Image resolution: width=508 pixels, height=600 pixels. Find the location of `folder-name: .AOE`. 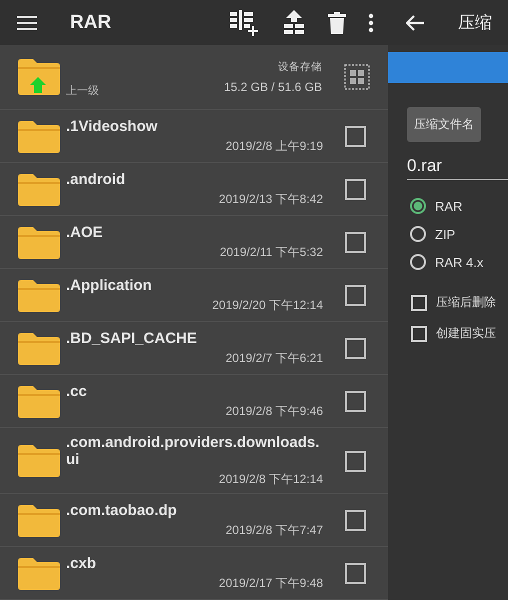

folder-name: .AOE is located at coordinates (85, 232).